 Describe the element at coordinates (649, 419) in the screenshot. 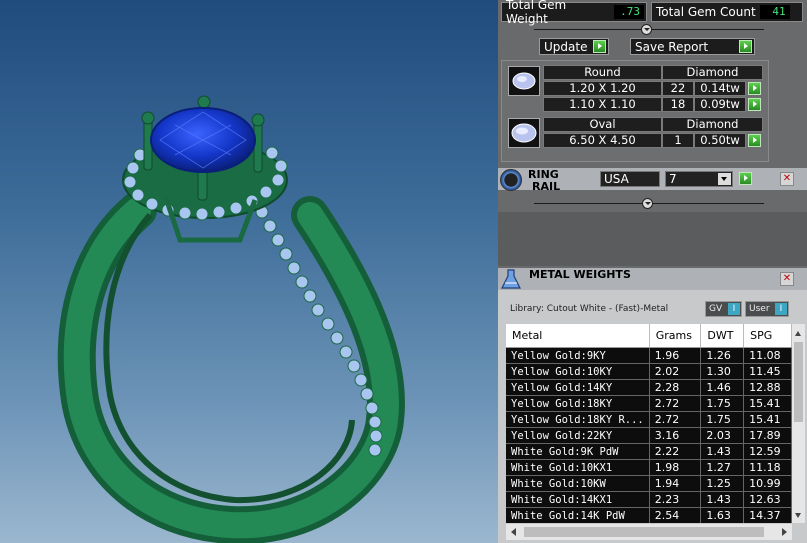

I see `table-row: Yellow Gold:18KY R... 2.72 1.75 15.41` at that location.